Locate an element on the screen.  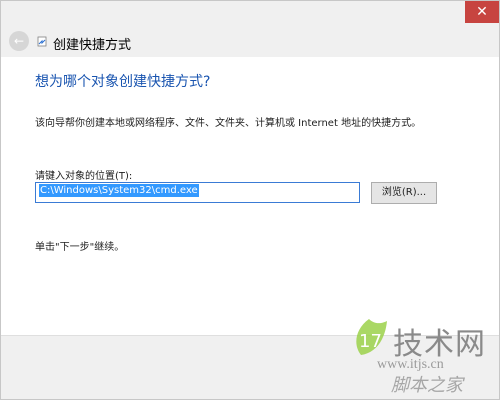
site-watermark: 17 技术网 www.itjs.cn 脚本之家 is located at coordinates (418, 354).